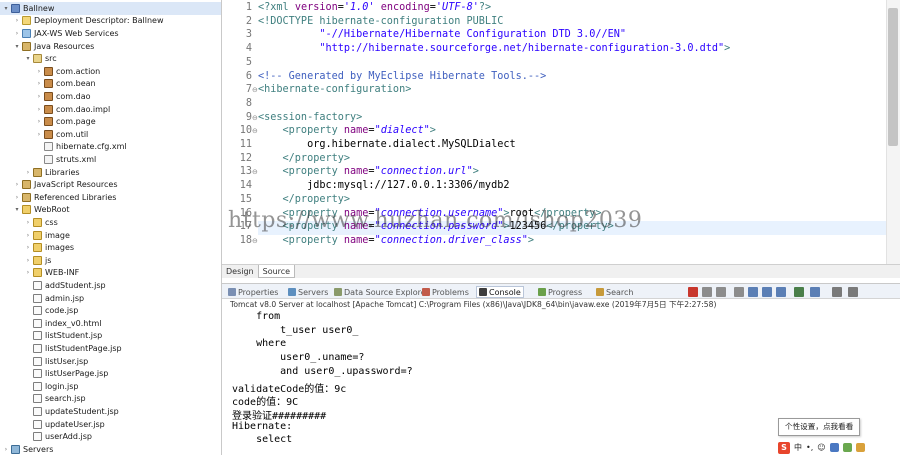 Image resolution: width=900 pixels, height=455 pixels. What do you see at coordinates (110, 96) in the screenshot?
I see `tree-item-com-dao: › com.dao` at bounding box center [110, 96].